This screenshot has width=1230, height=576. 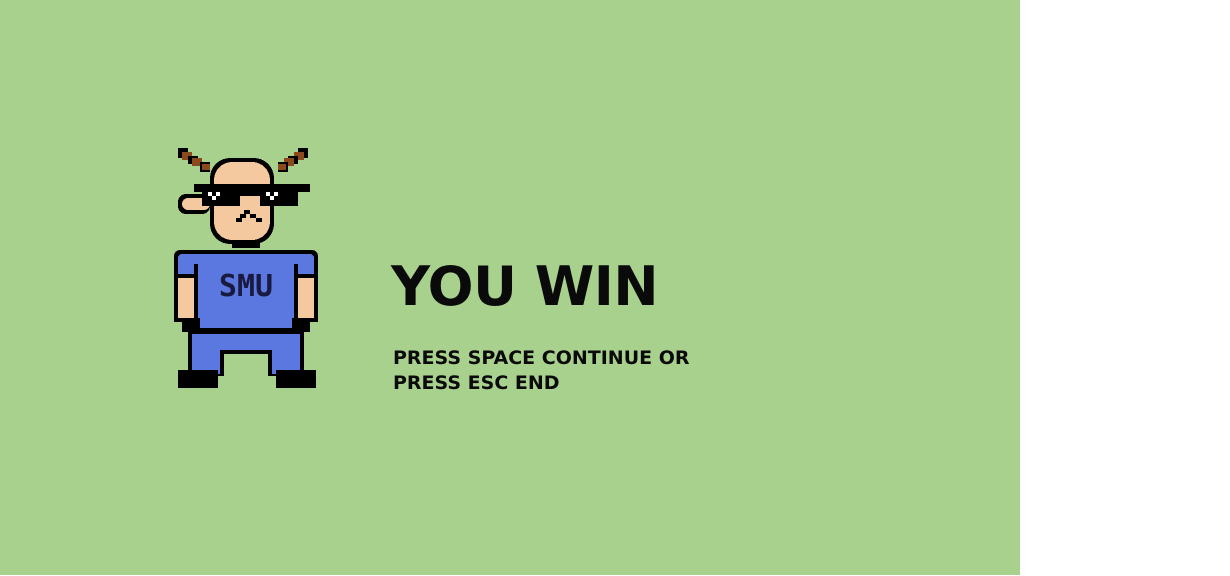 What do you see at coordinates (246, 268) in the screenshot?
I see `pixel-goat-character-icon: SMU` at bounding box center [246, 268].